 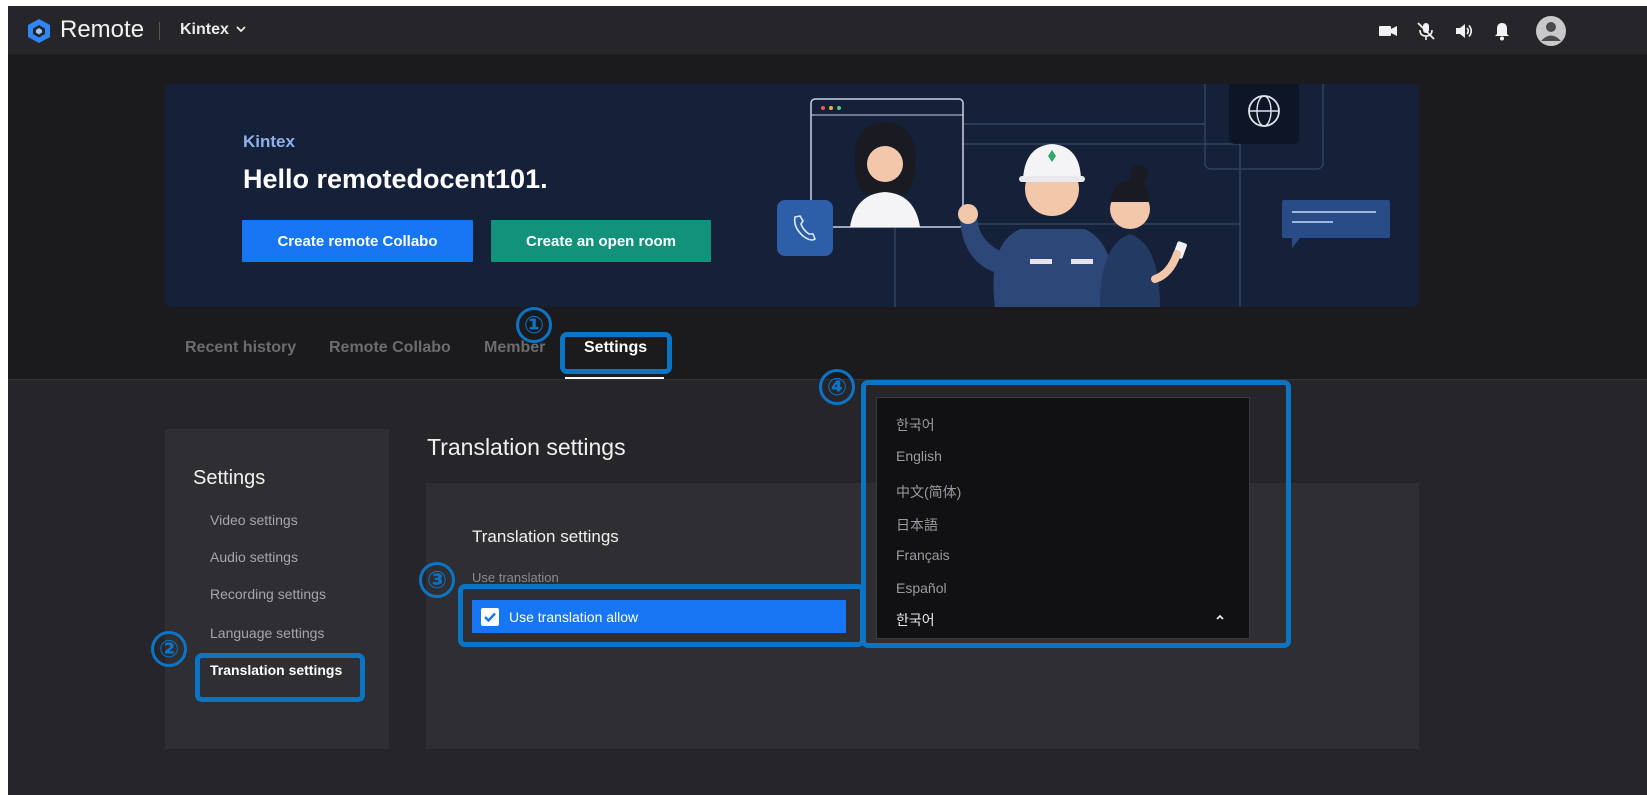 I want to click on banner-illustration, so click(x=1083, y=195).